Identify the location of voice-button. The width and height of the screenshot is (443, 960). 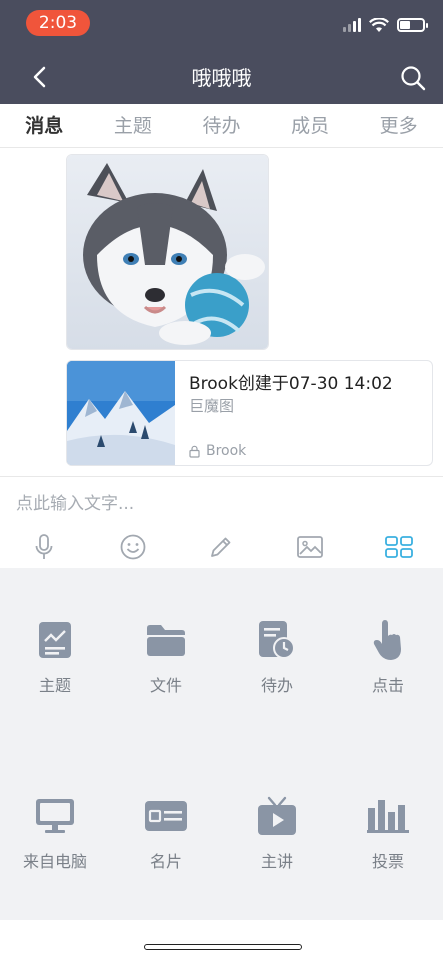
(44, 547).